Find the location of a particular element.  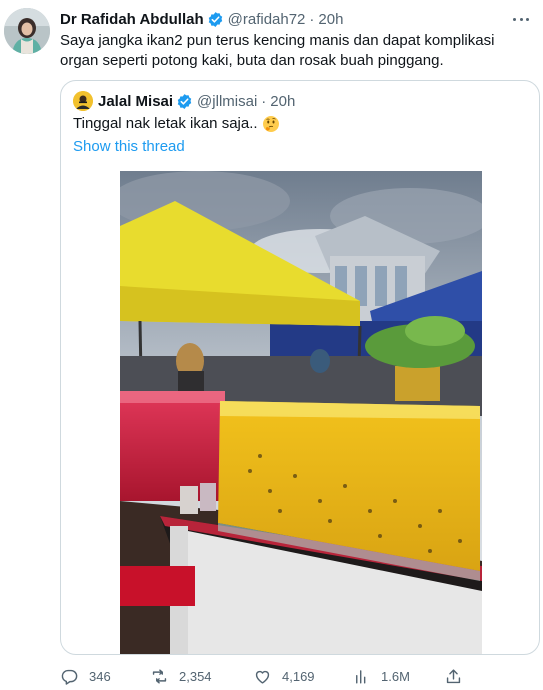

like-icon is located at coordinates (262, 677).